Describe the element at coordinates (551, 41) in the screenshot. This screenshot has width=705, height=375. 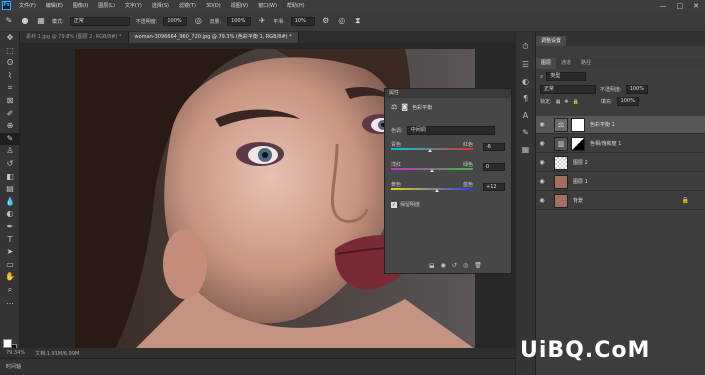
I see `tab-adjustments: 调整设置` at that location.